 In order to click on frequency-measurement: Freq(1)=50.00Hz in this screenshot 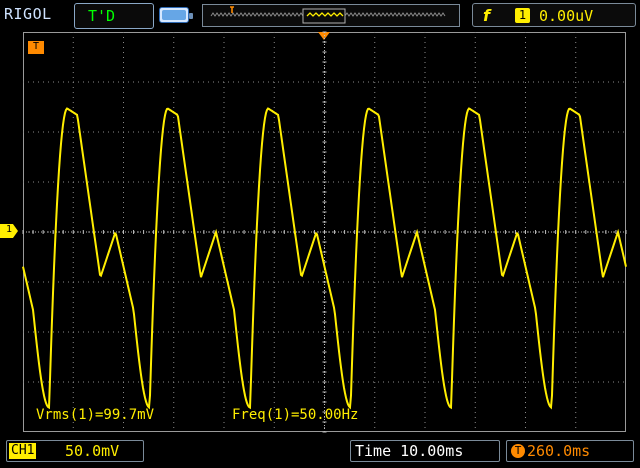, I will do `click(295, 415)`.